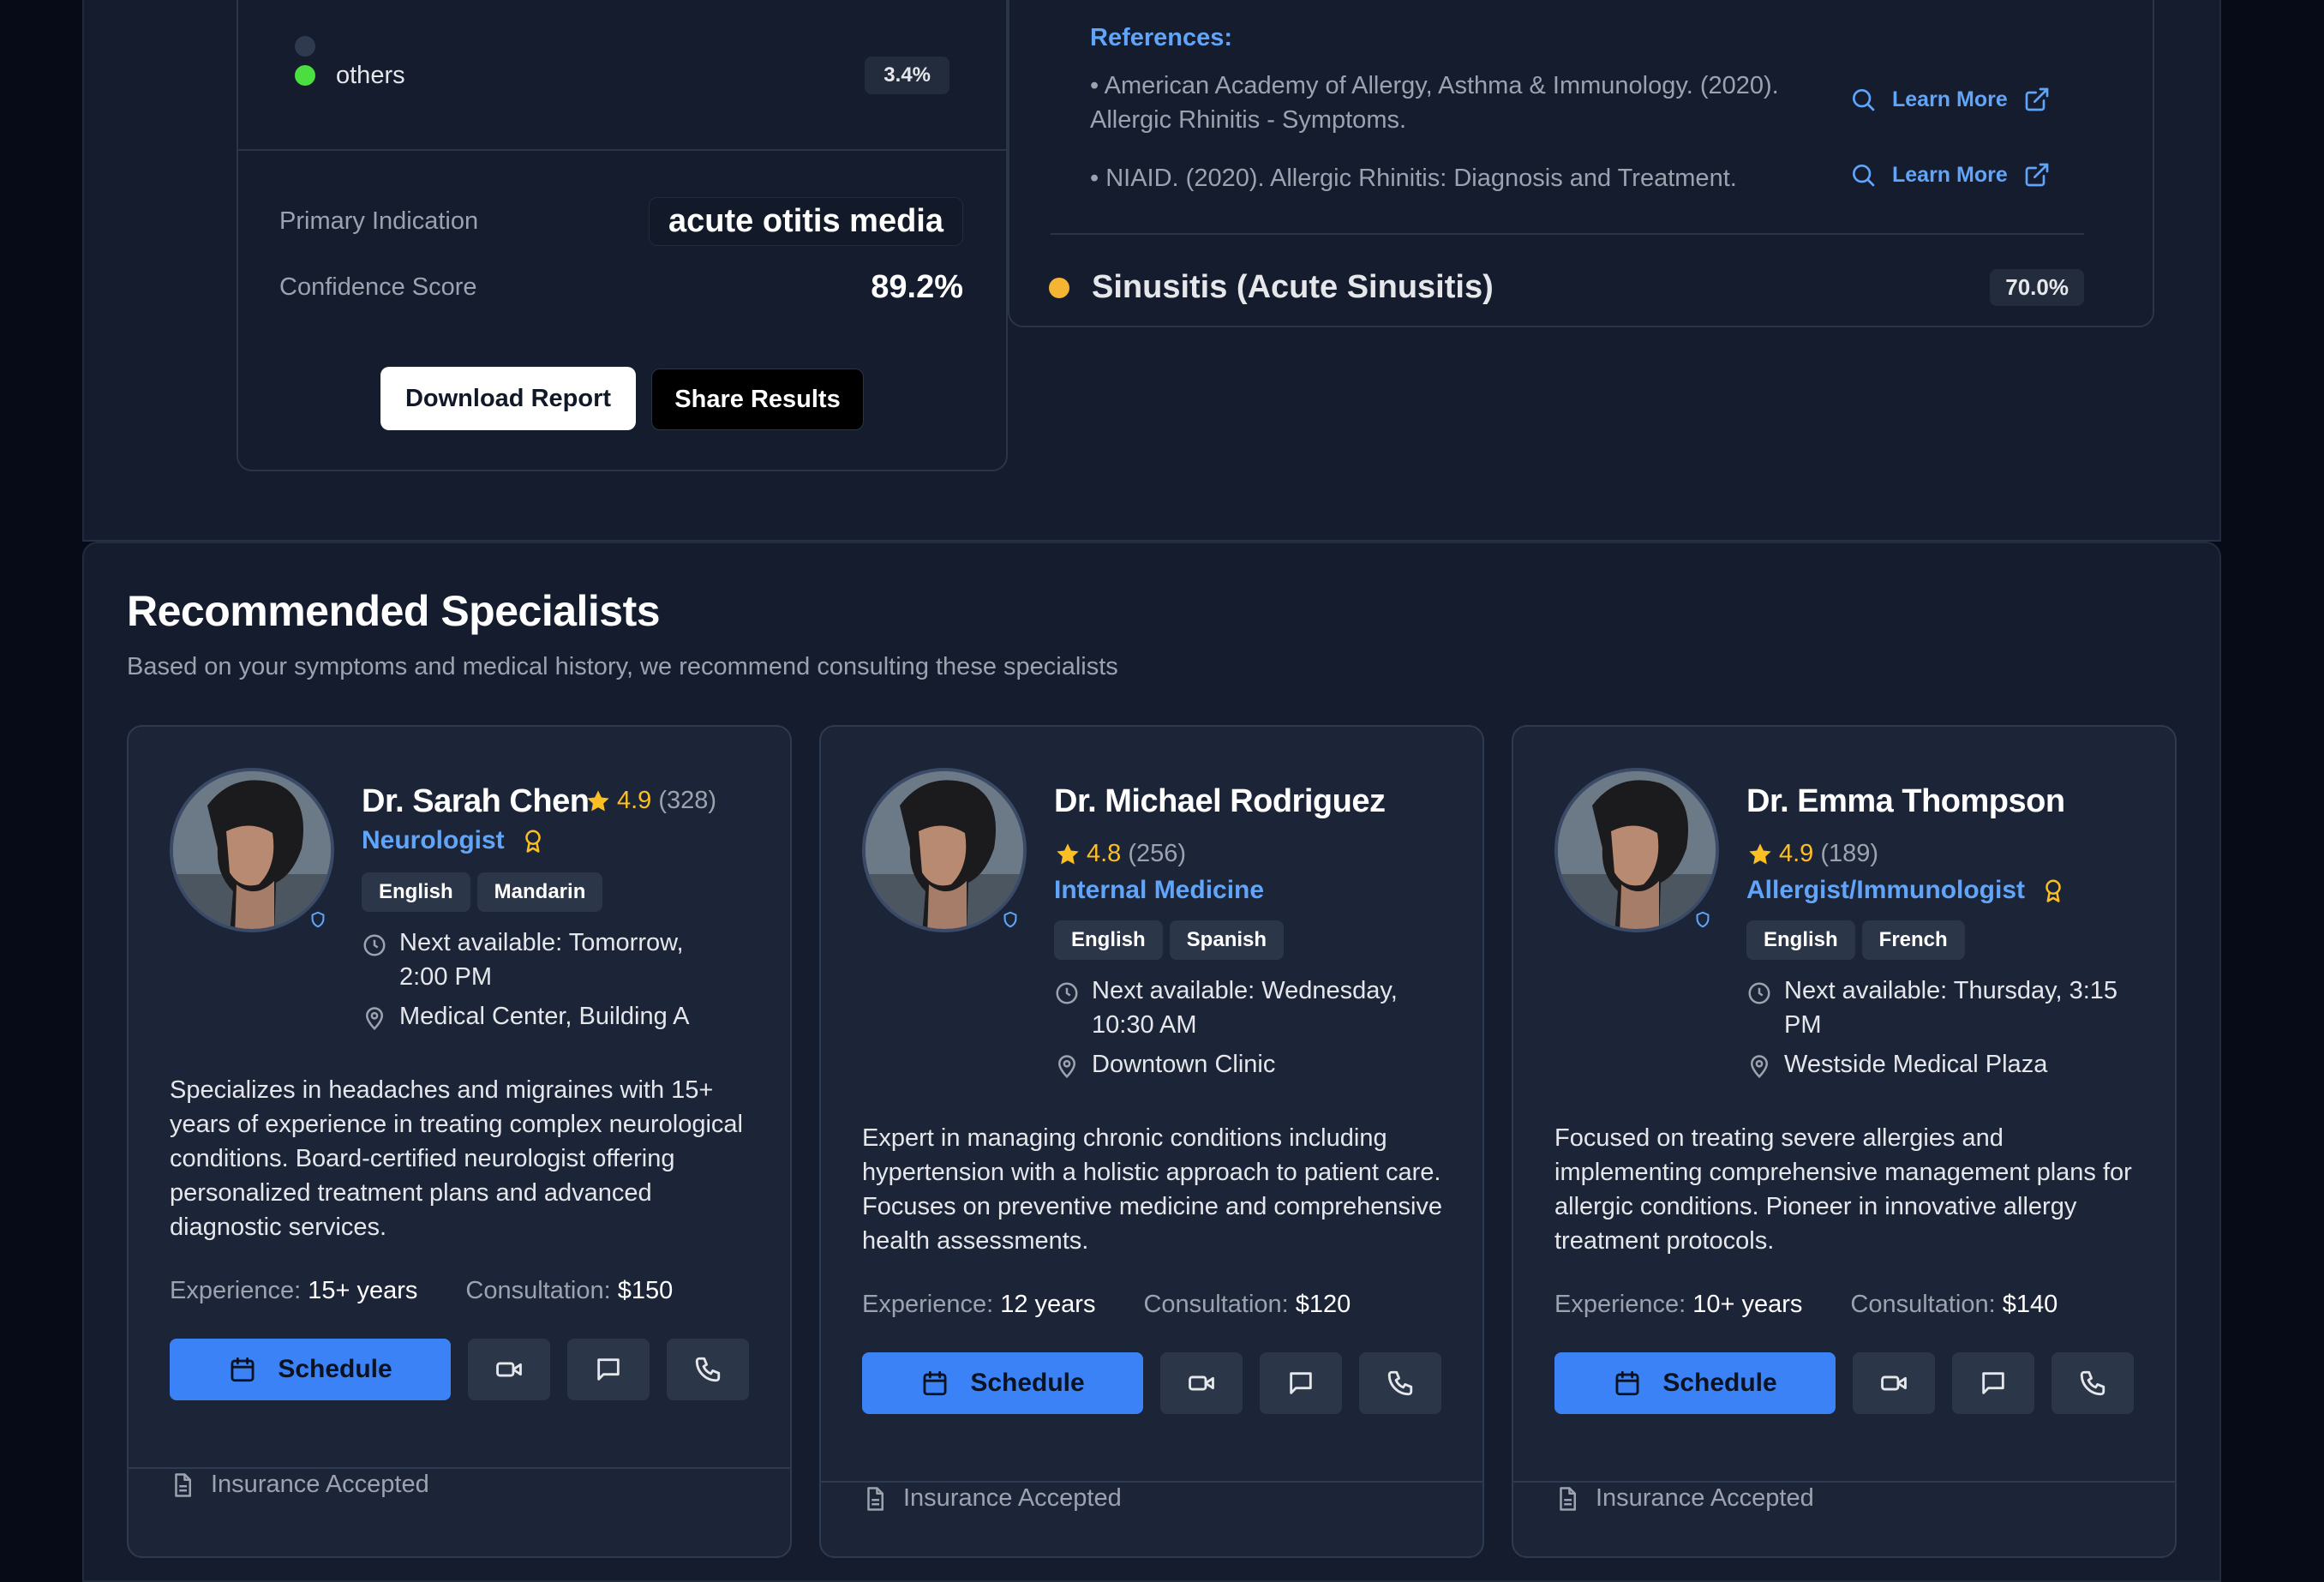 The image size is (2324, 1582). Describe the element at coordinates (1906, 890) in the screenshot. I see `doctor-specialty: Allergist/Immunologist` at that location.